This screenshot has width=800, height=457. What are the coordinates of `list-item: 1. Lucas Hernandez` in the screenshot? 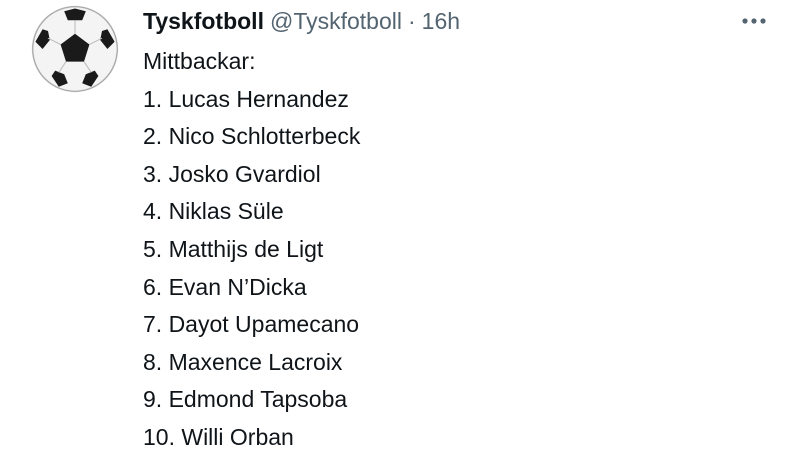 It's located at (246, 98).